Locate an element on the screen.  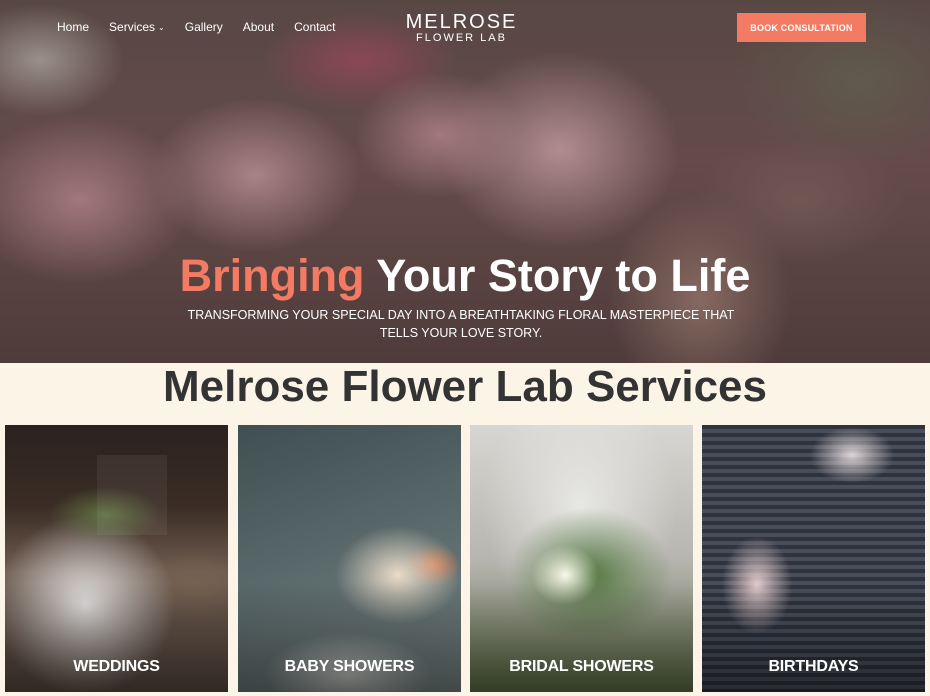
main-nav: Home Services ⌄ Gallery About Contact is located at coordinates (206, 27).